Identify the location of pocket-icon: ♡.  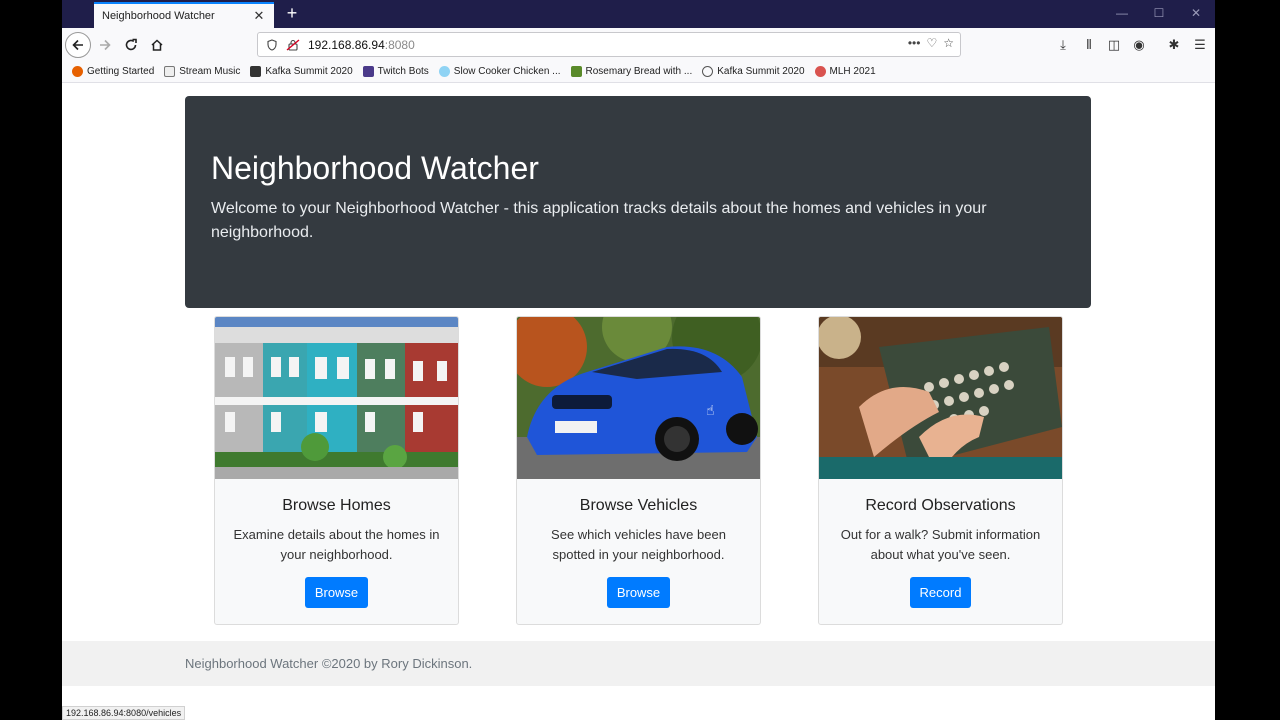
(931, 43).